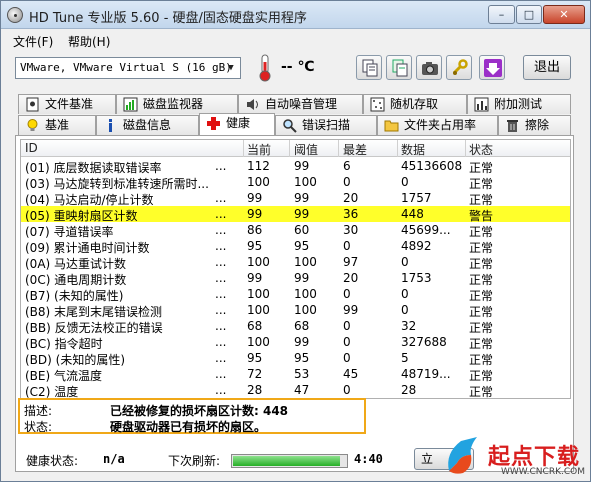 The width and height of the screenshot is (591, 482). I want to click on camera-icon, so click(430, 68).